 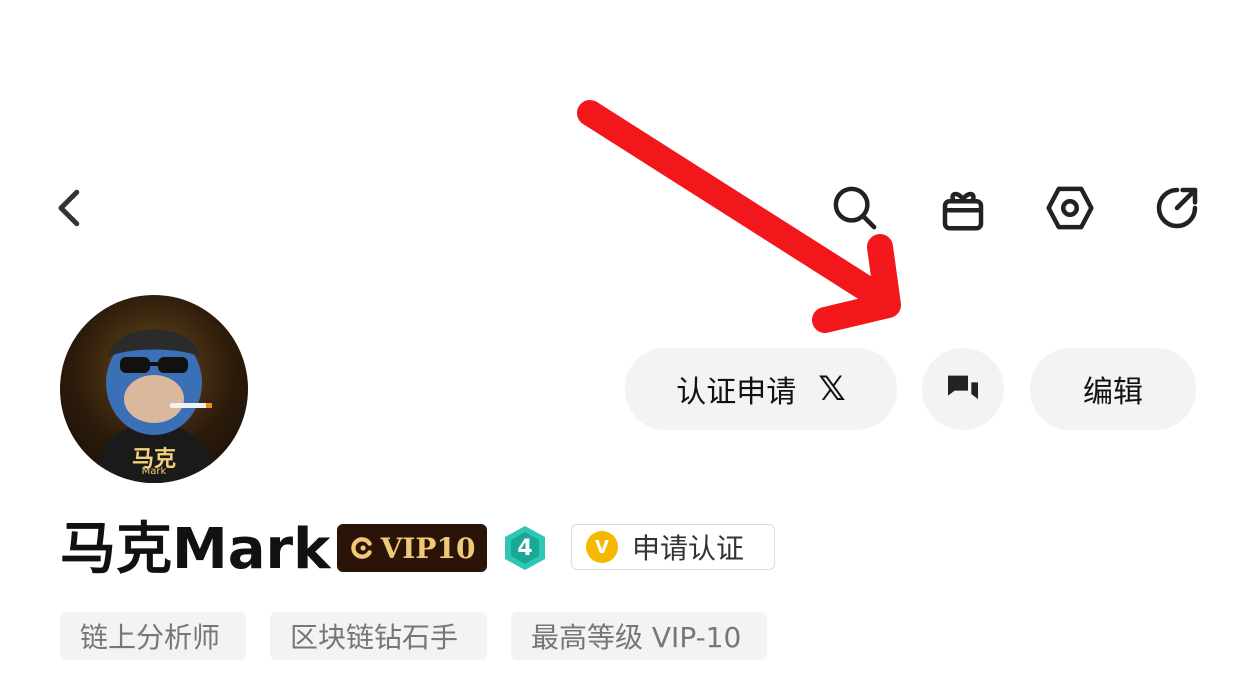 I want to click on share-button, so click(x=1177, y=208).